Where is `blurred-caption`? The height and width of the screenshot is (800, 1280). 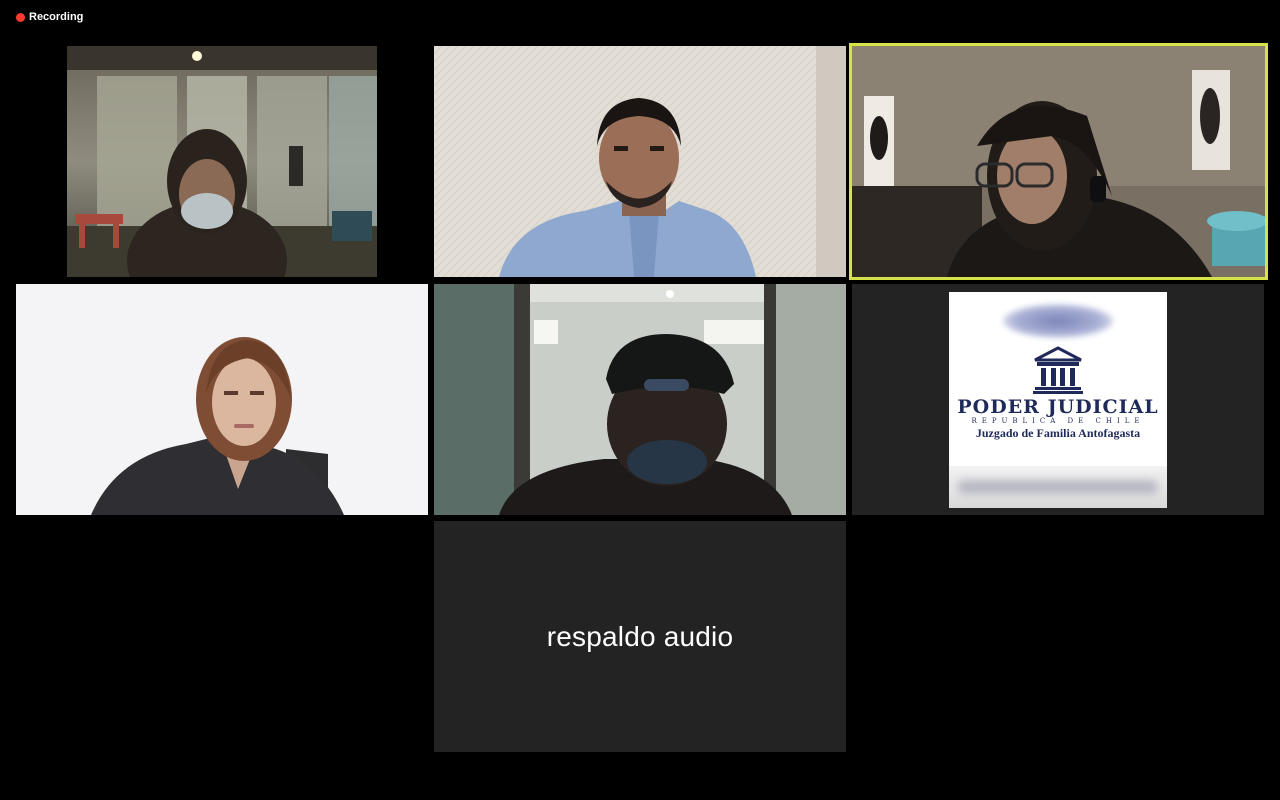 blurred-caption is located at coordinates (1058, 487).